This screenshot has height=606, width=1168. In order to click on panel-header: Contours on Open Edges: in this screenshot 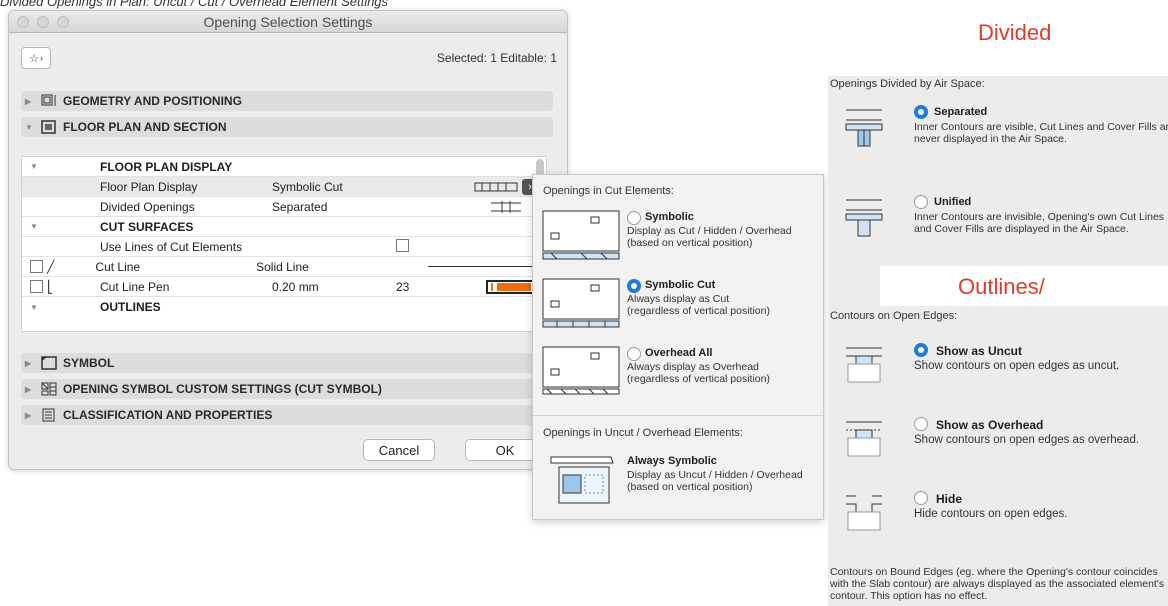, I will do `click(894, 316)`.